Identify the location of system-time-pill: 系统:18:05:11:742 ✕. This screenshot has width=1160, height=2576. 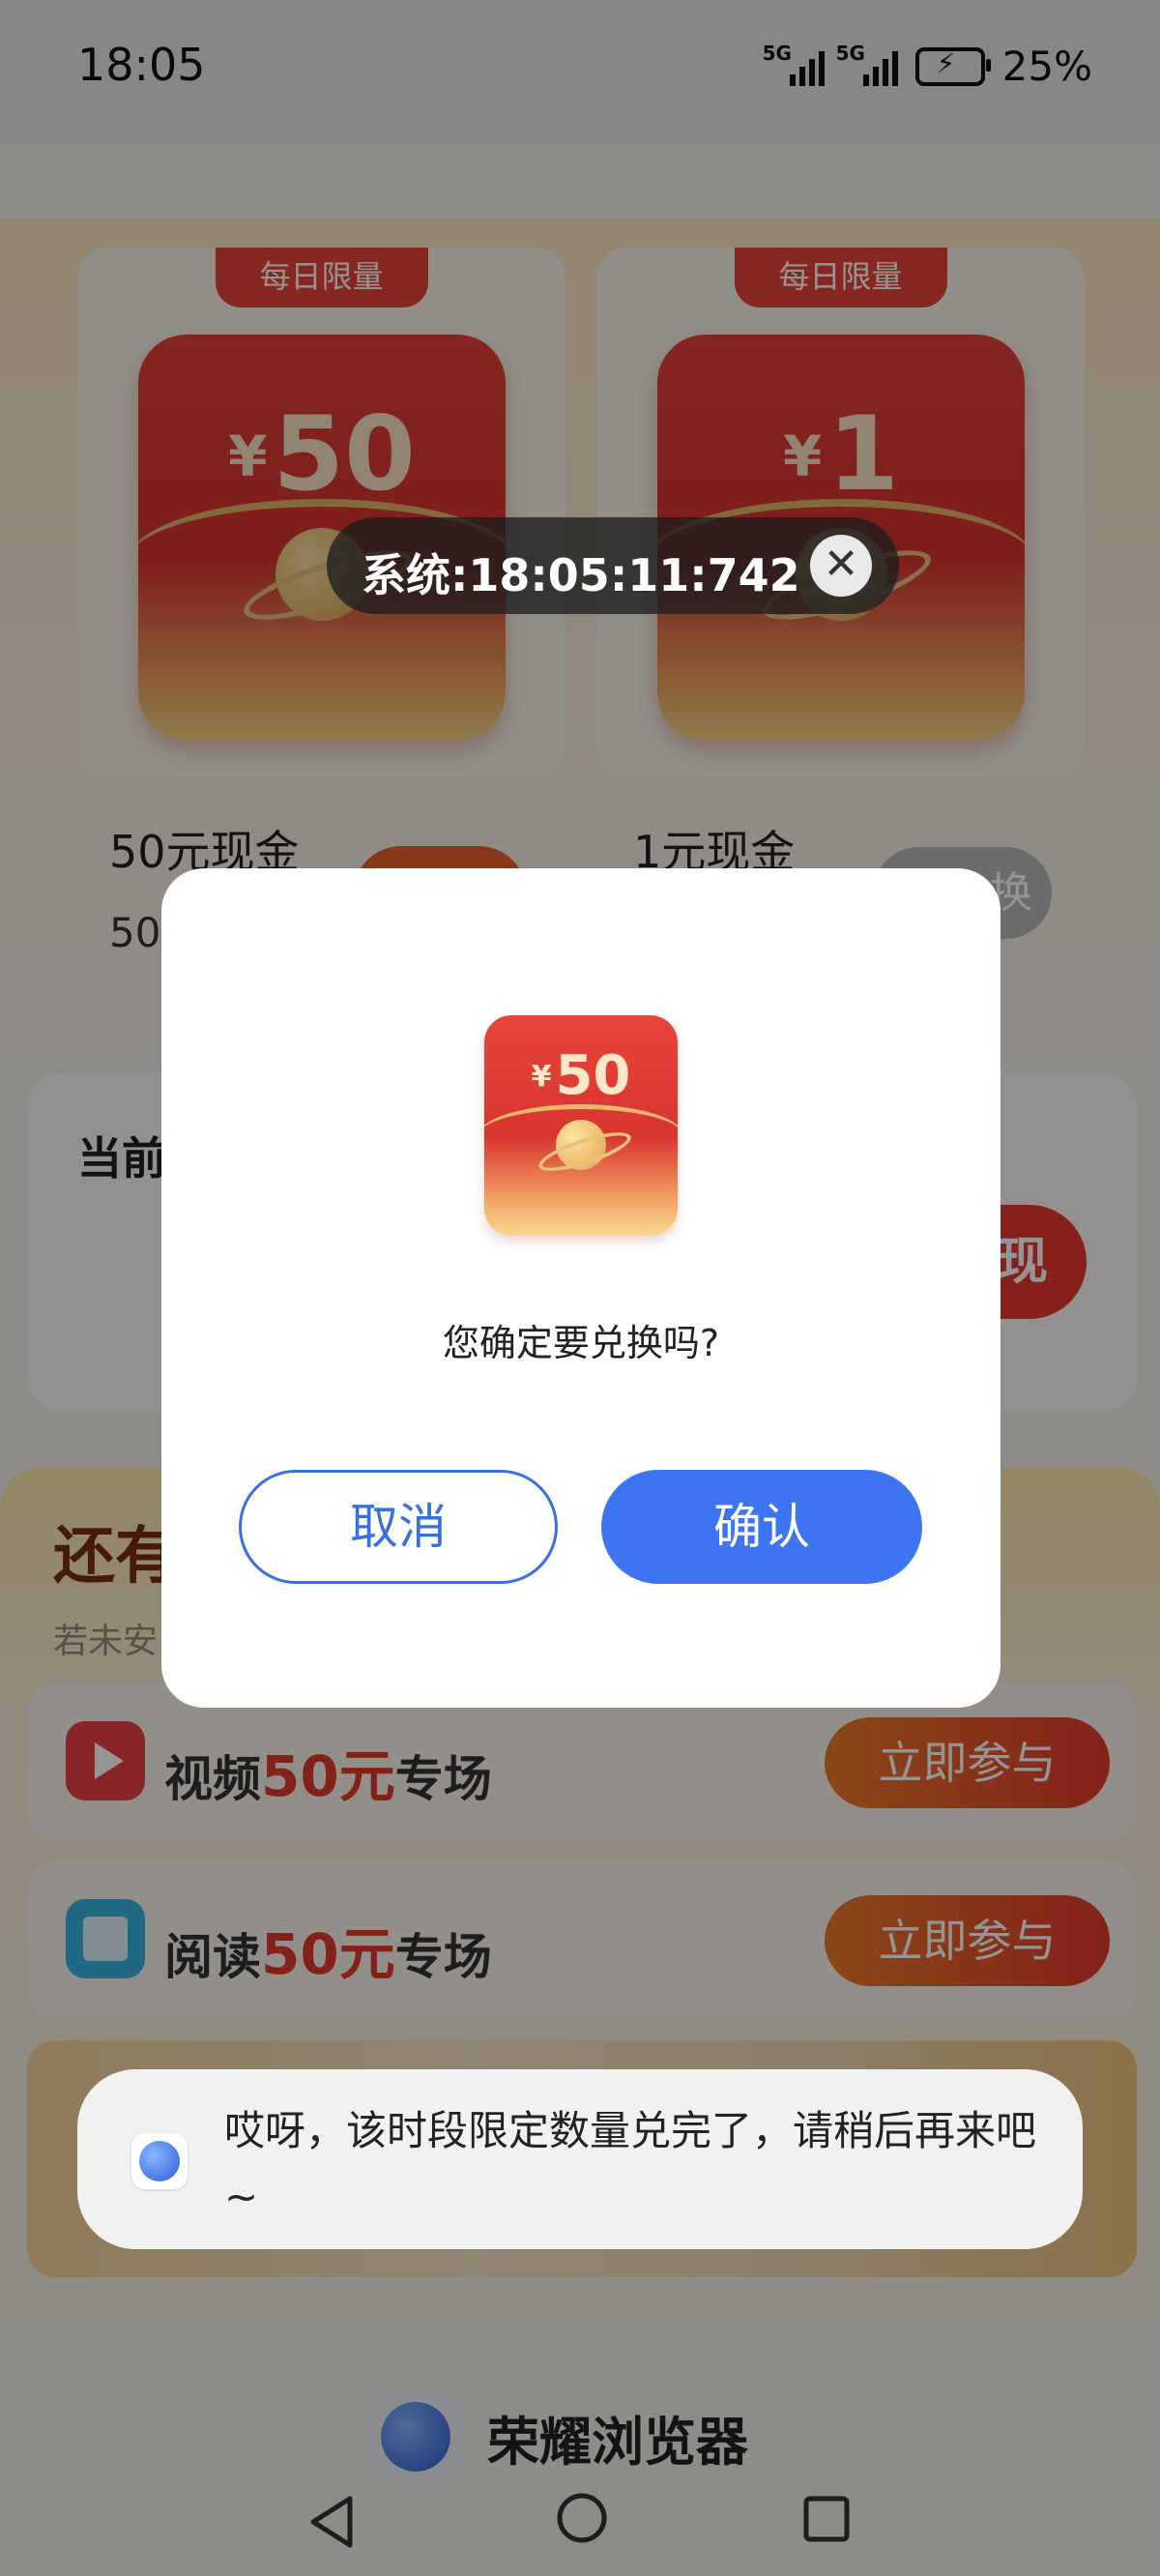
(613, 565).